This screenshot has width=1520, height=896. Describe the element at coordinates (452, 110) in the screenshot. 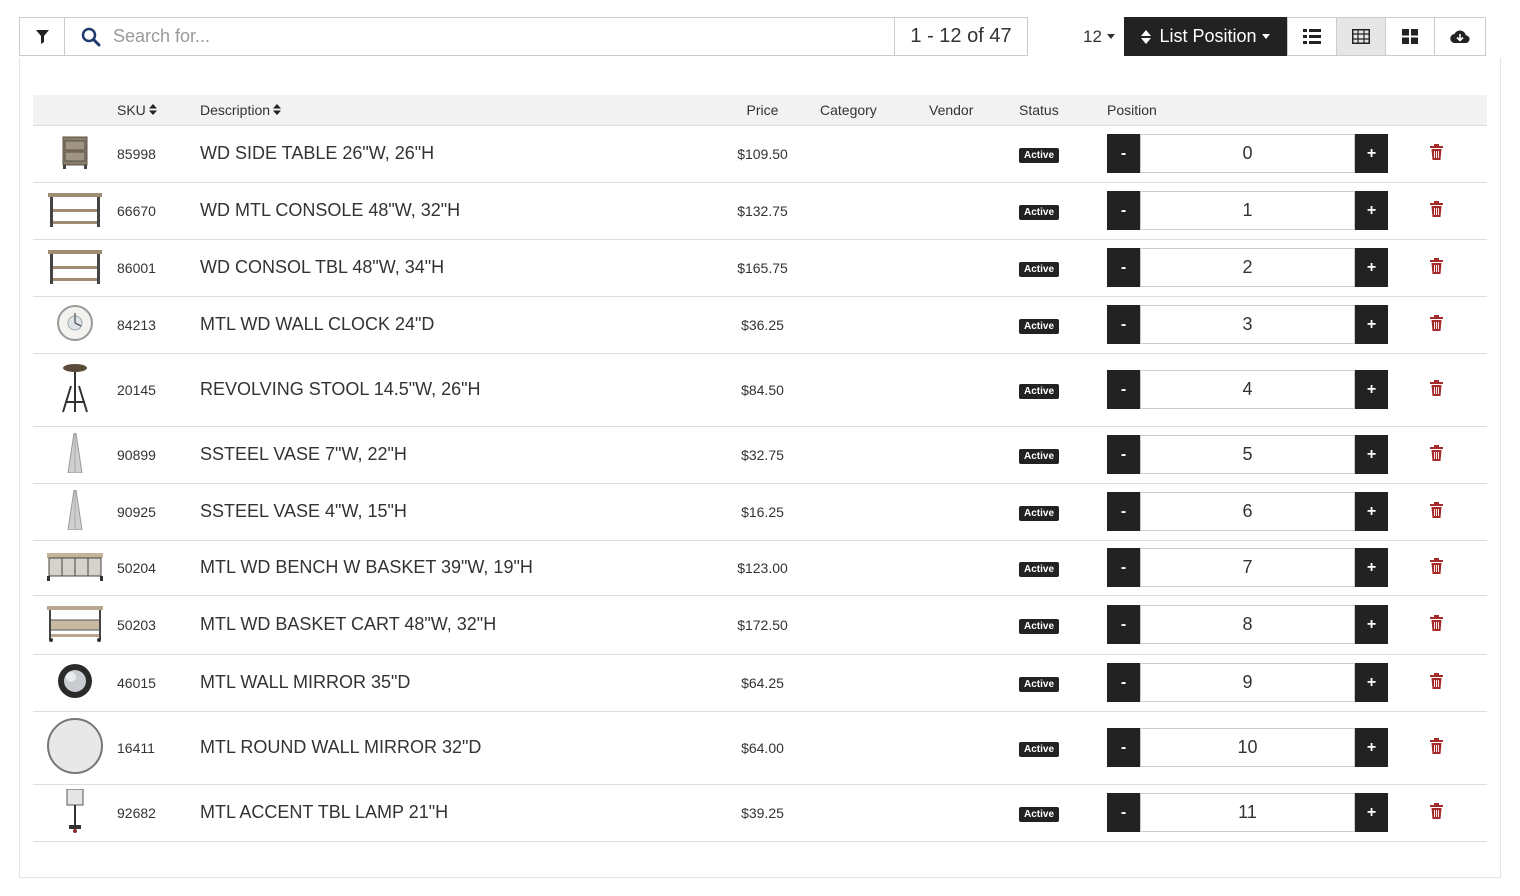

I see `description-column-header: Description` at that location.